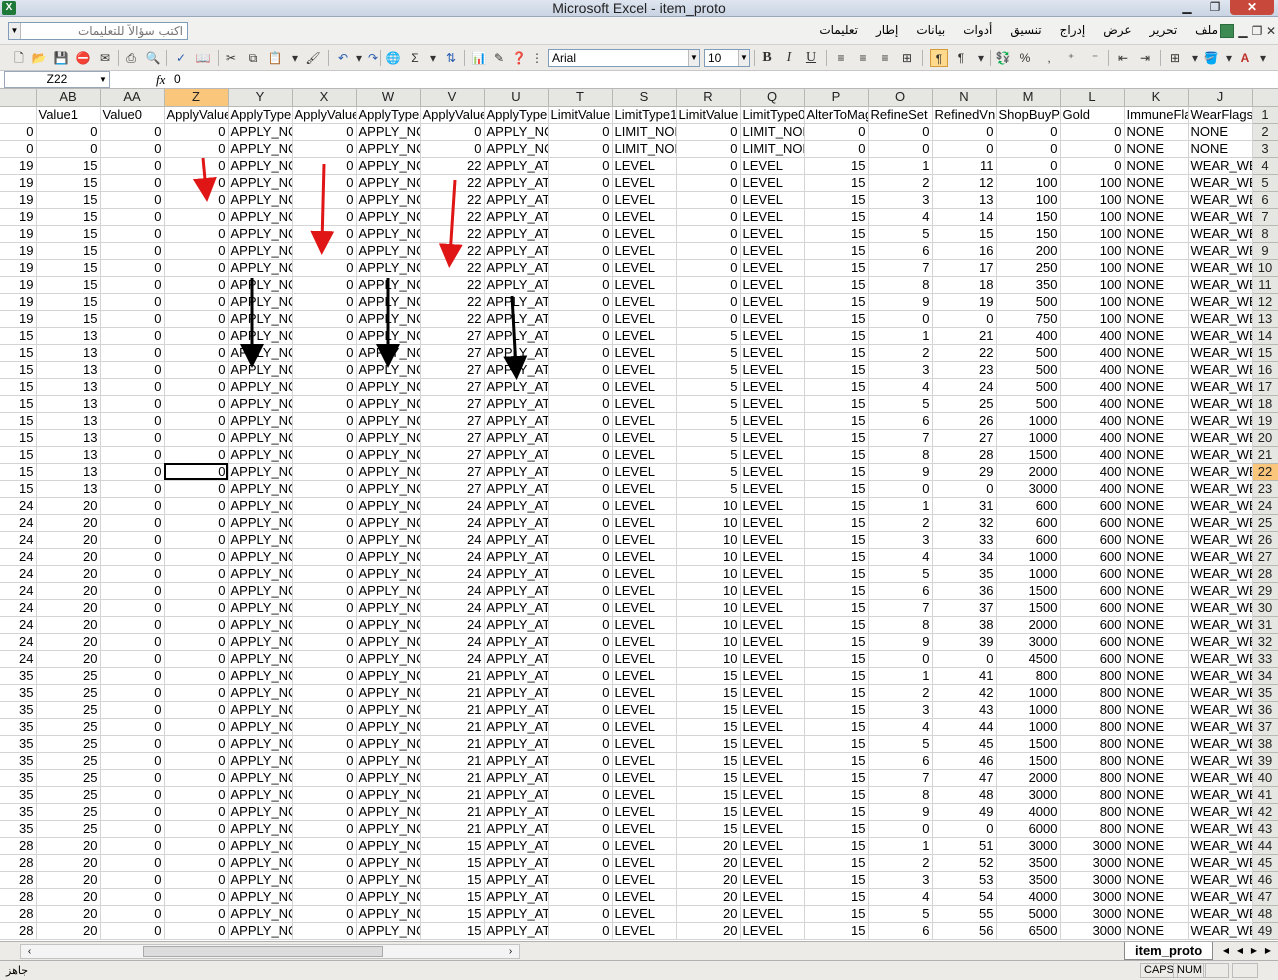  What do you see at coordinates (177, 79) in the screenshot?
I see `formula-input: 0` at bounding box center [177, 79].